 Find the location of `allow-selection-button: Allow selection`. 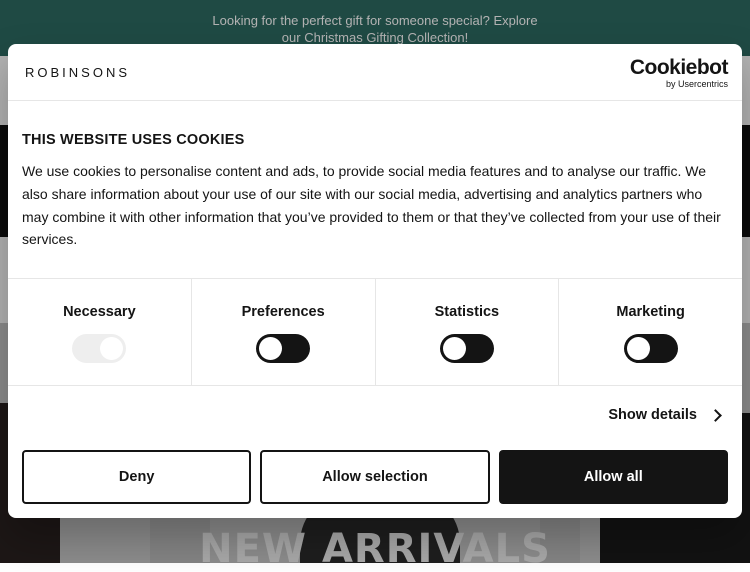

allow-selection-button: Allow selection is located at coordinates (375, 477).